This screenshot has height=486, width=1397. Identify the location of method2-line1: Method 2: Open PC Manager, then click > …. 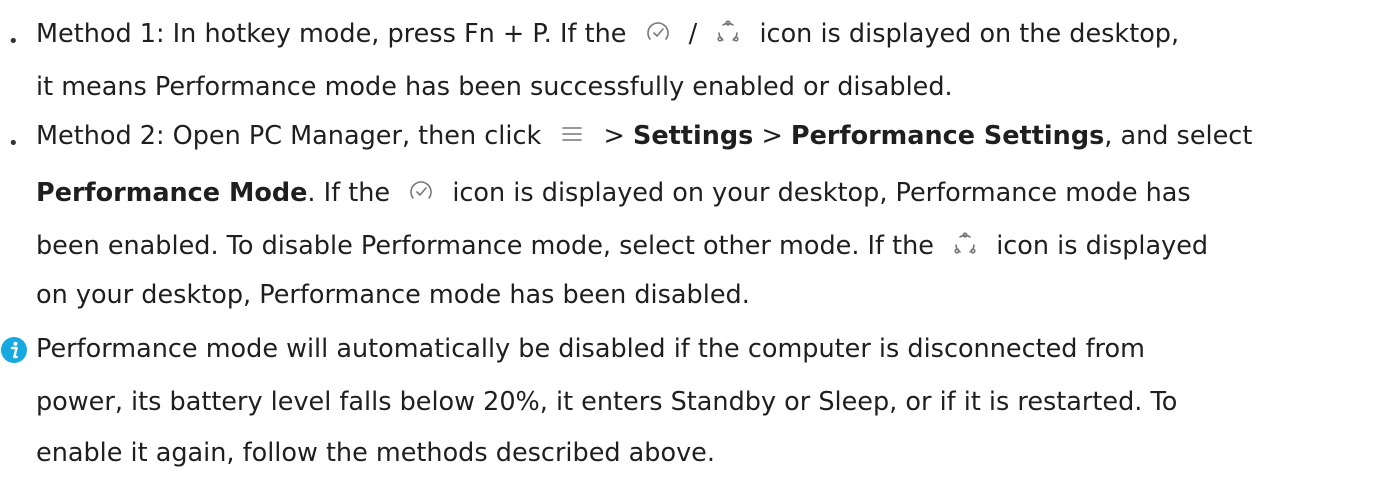
(644, 136).